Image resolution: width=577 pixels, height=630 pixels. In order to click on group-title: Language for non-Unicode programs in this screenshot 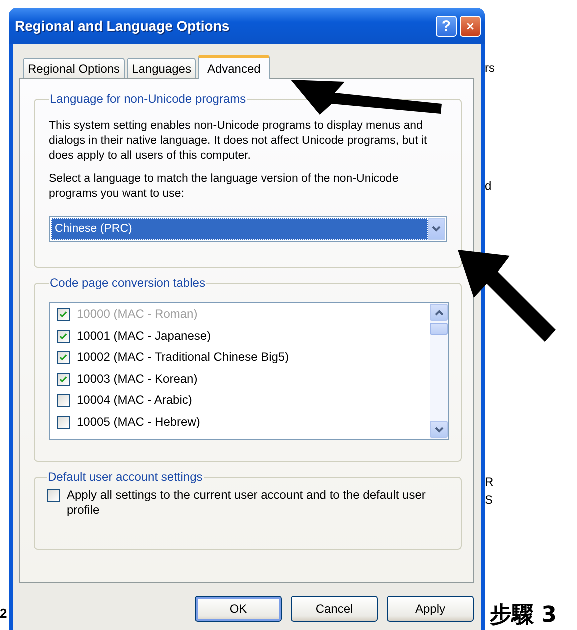, I will do `click(148, 99)`.